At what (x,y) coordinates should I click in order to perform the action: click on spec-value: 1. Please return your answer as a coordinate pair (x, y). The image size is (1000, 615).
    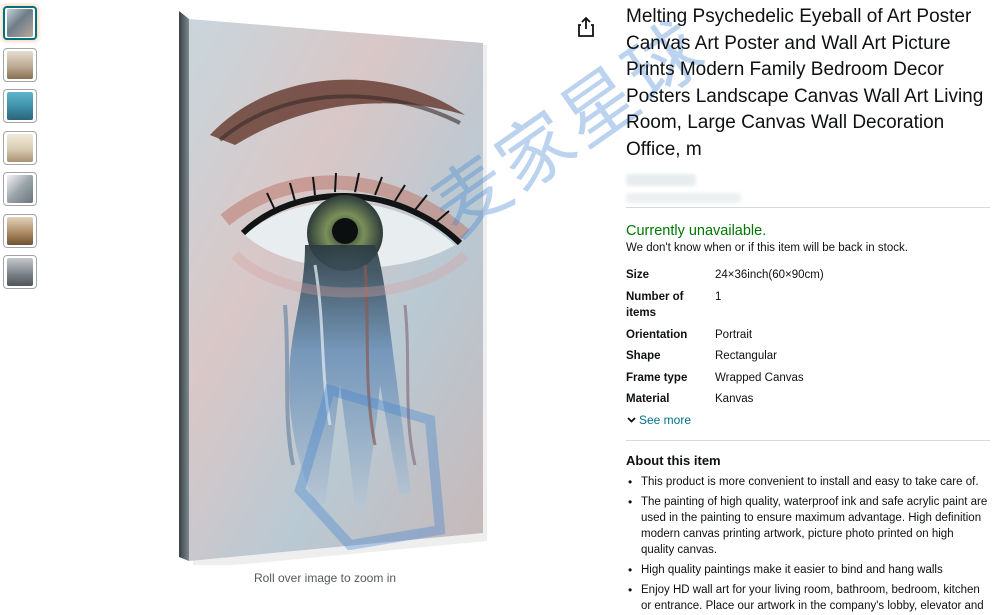
    Looking at the image, I should click on (718, 296).